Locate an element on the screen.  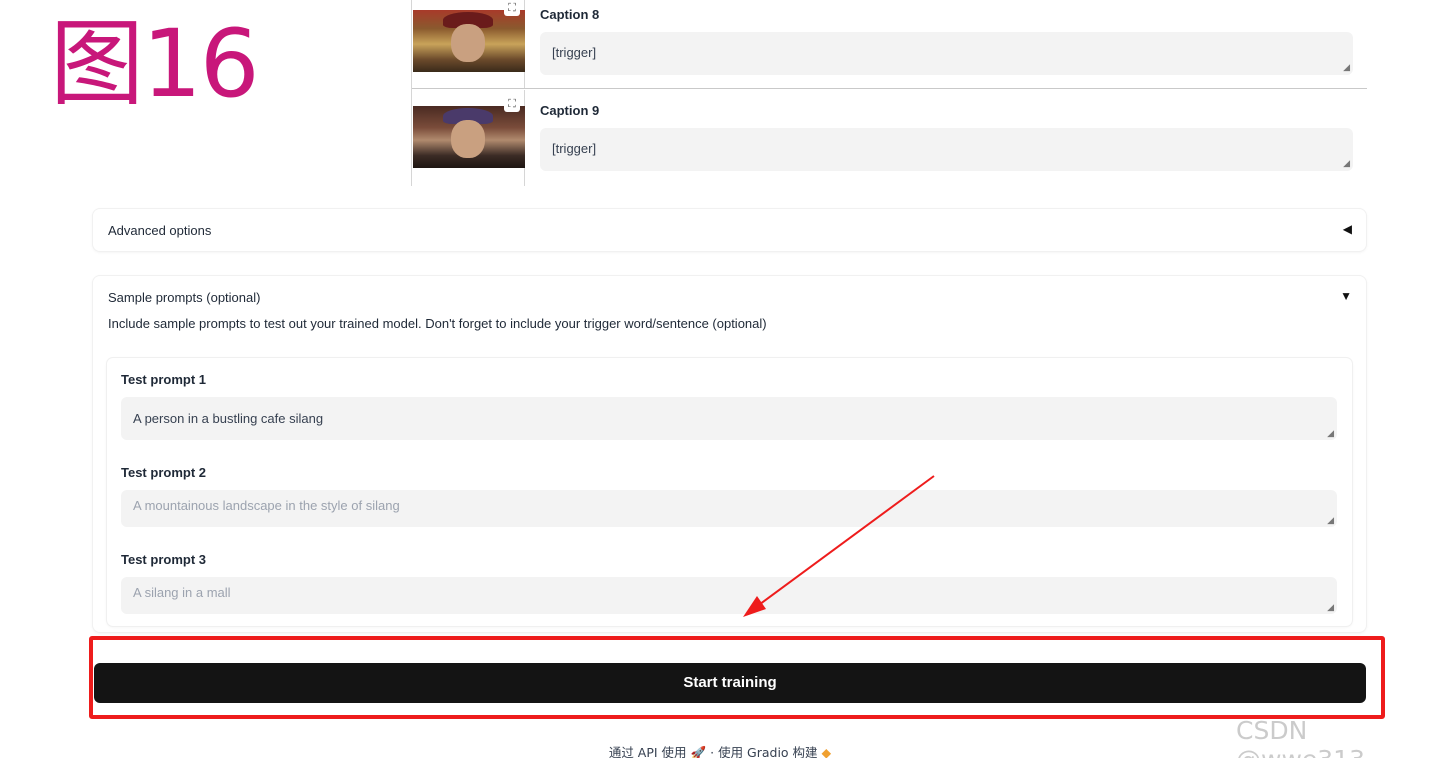
annotation-highlight-box is located at coordinates (737, 677).